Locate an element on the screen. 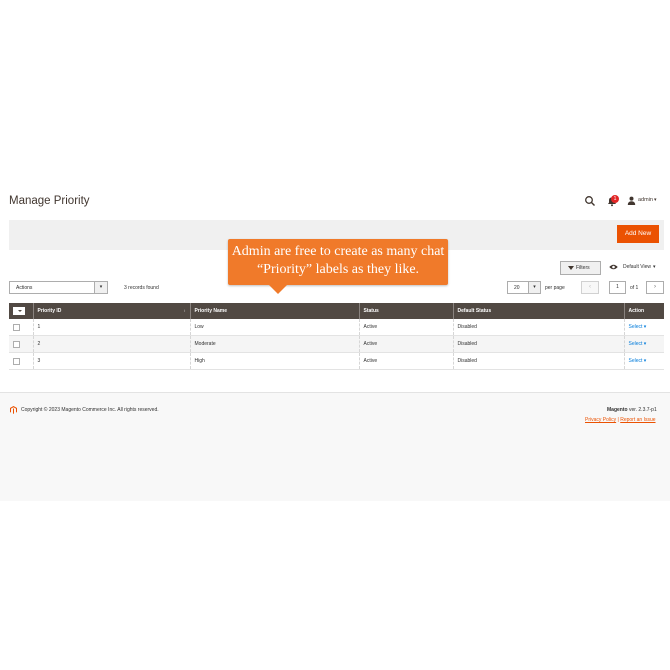 This screenshot has height=670, width=670. table-row: 2 Moderate Active Disabled Select ▾ is located at coordinates (336, 344).